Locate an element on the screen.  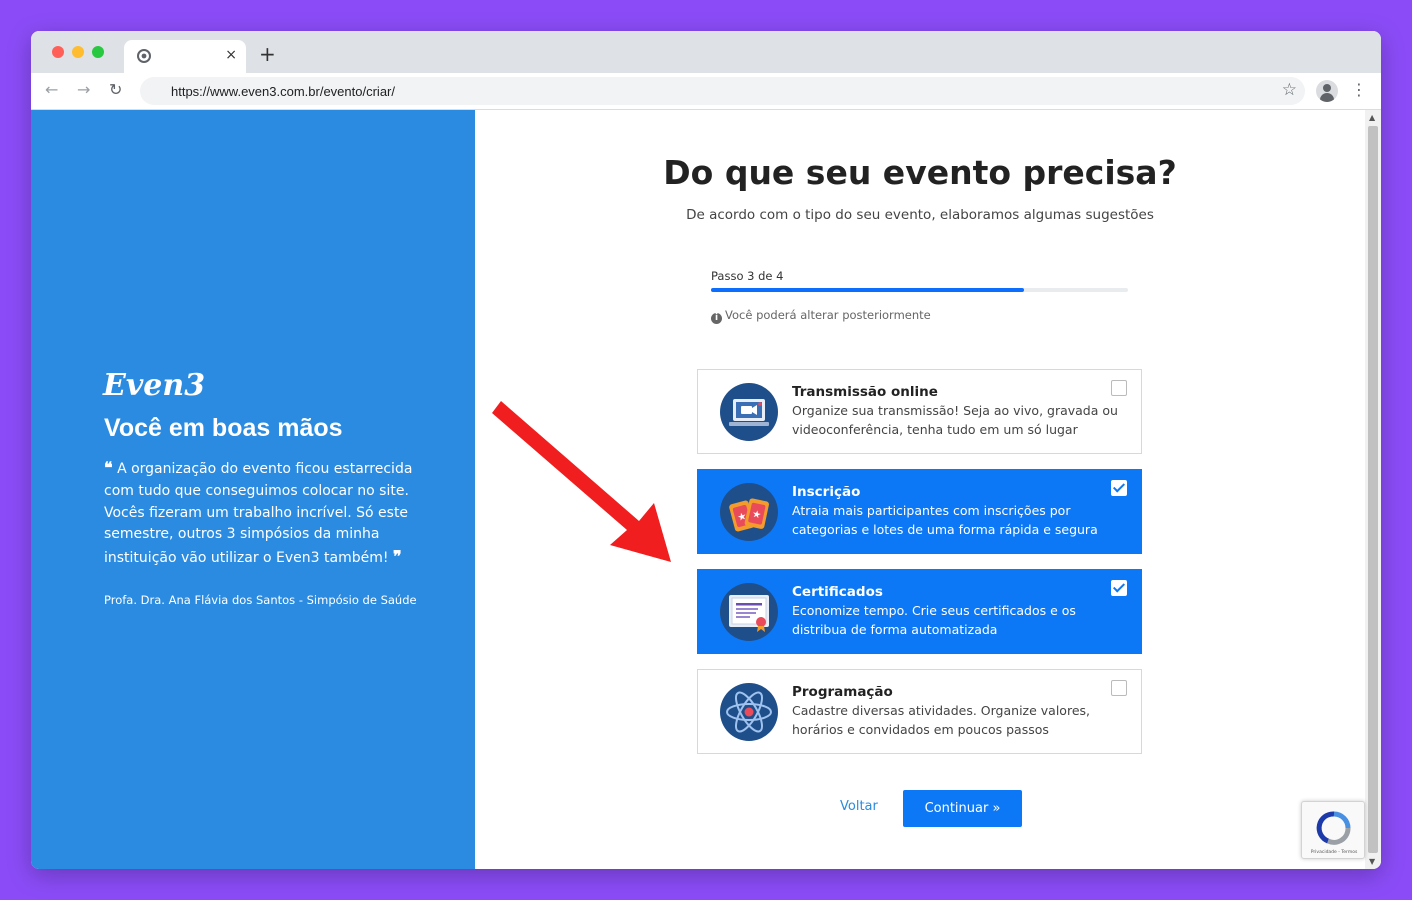
hint-label: Você poderá alterar posteriormente is located at coordinates (828, 315).